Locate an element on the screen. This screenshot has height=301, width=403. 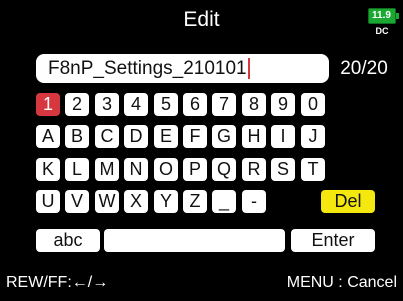
key-g: G is located at coordinates (224, 136).